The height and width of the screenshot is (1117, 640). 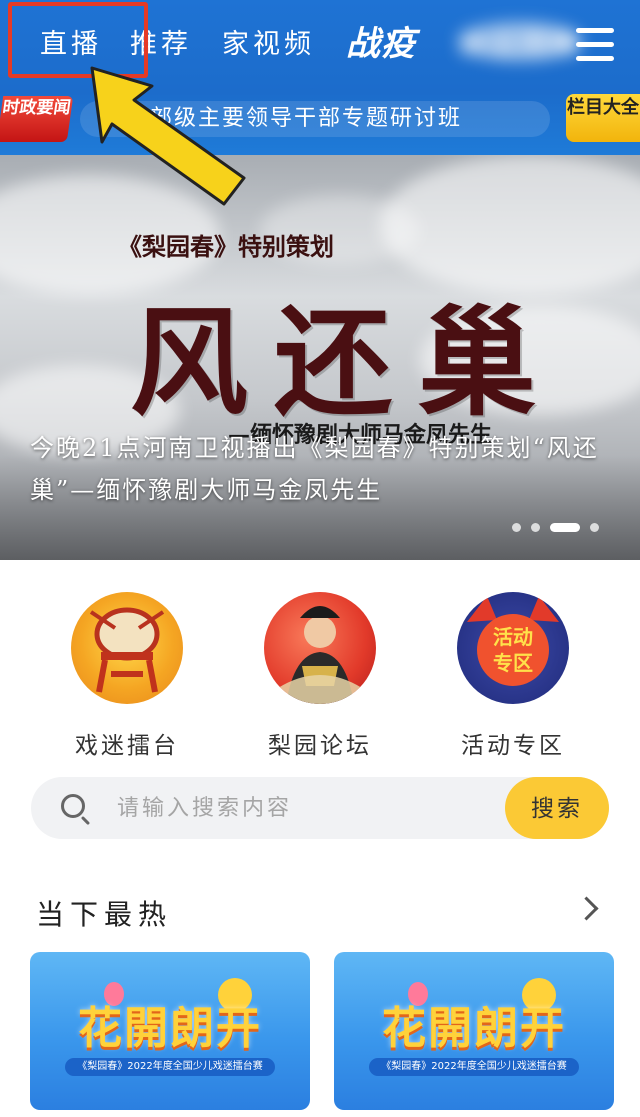 I want to click on opera-figure-icon, so click(x=320, y=648).